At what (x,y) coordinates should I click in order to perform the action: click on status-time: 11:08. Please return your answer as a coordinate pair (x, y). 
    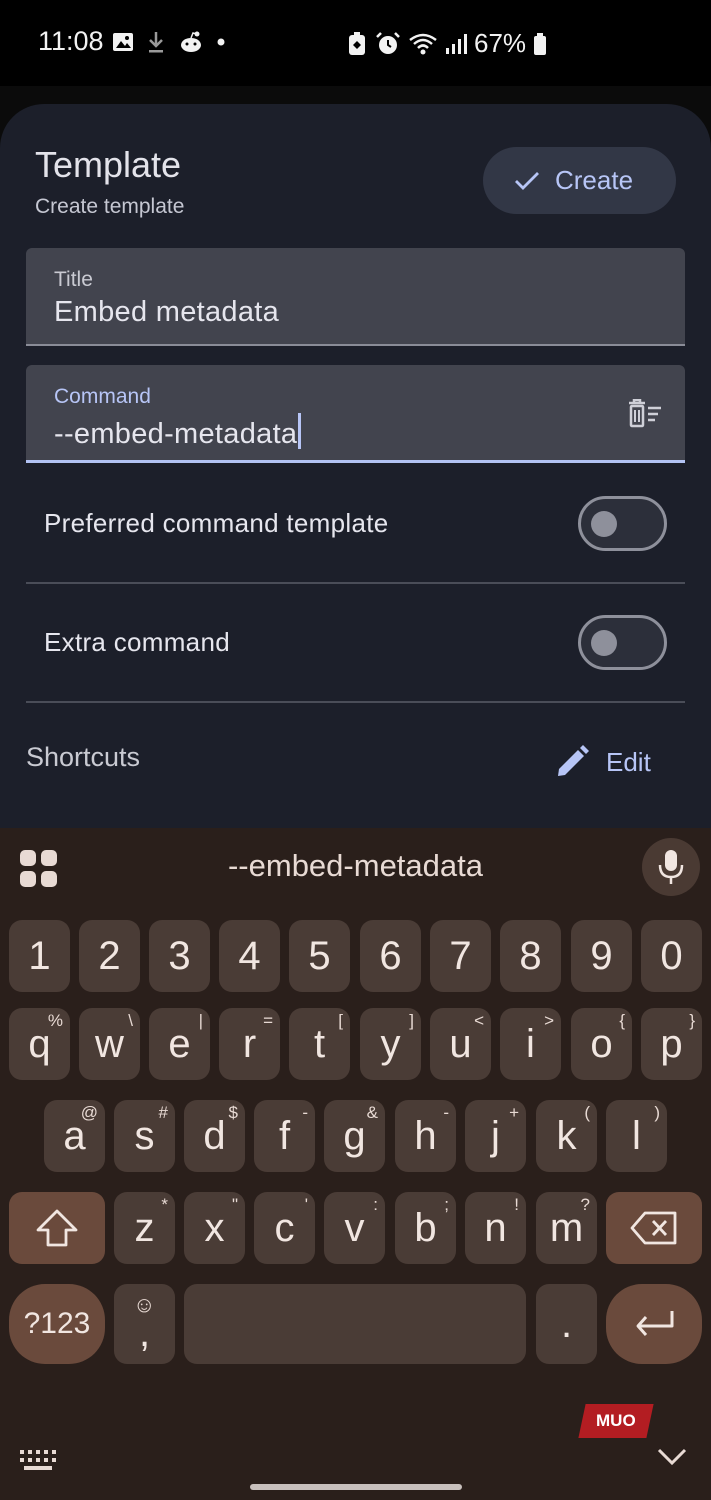
    Looking at the image, I should click on (71, 41).